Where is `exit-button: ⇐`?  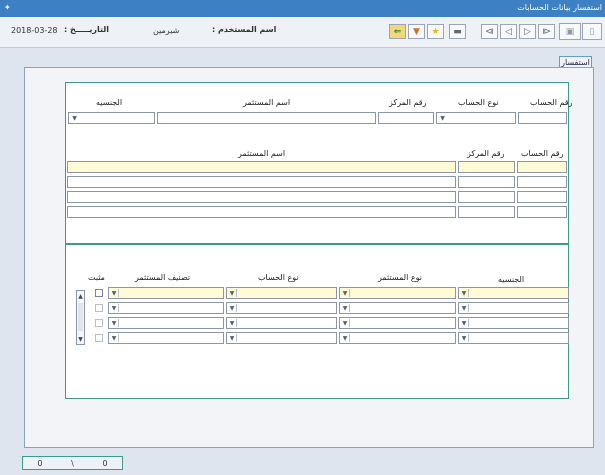
exit-button: ⇐ is located at coordinates (397, 31).